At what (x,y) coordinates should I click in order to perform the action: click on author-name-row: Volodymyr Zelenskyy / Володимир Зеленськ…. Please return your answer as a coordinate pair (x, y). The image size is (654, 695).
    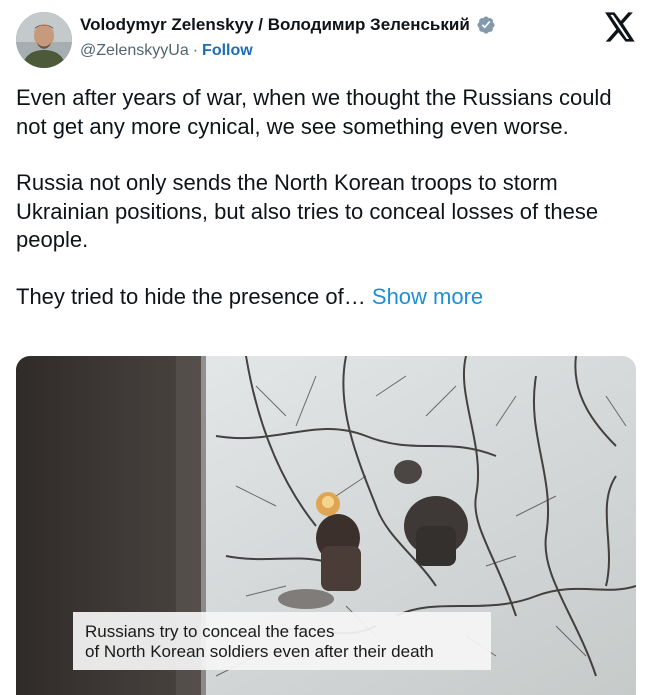
    Looking at the image, I should click on (288, 25).